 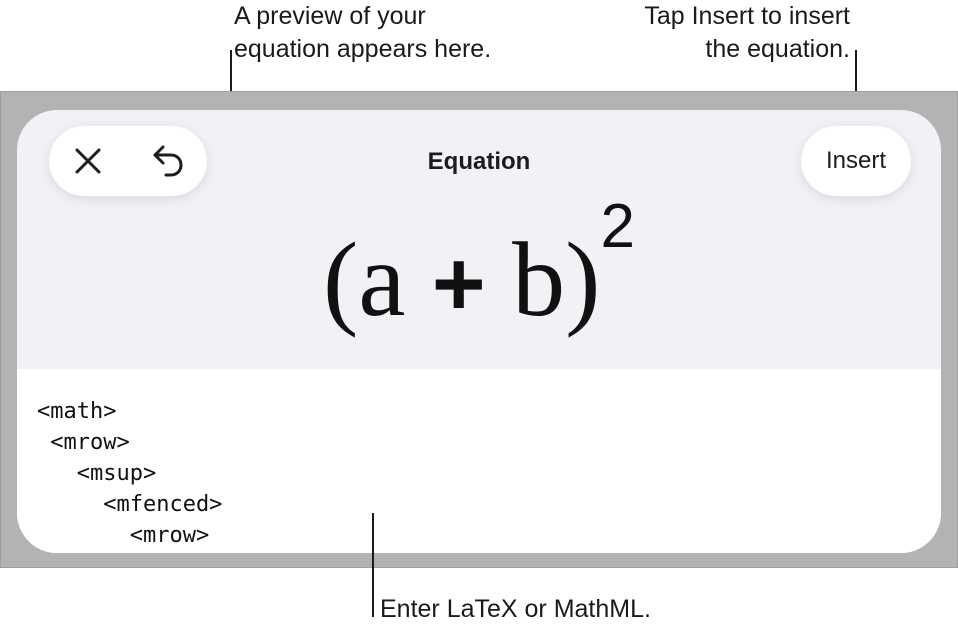 What do you see at coordinates (617, 226) in the screenshot?
I see `equation-exponent: 2` at bounding box center [617, 226].